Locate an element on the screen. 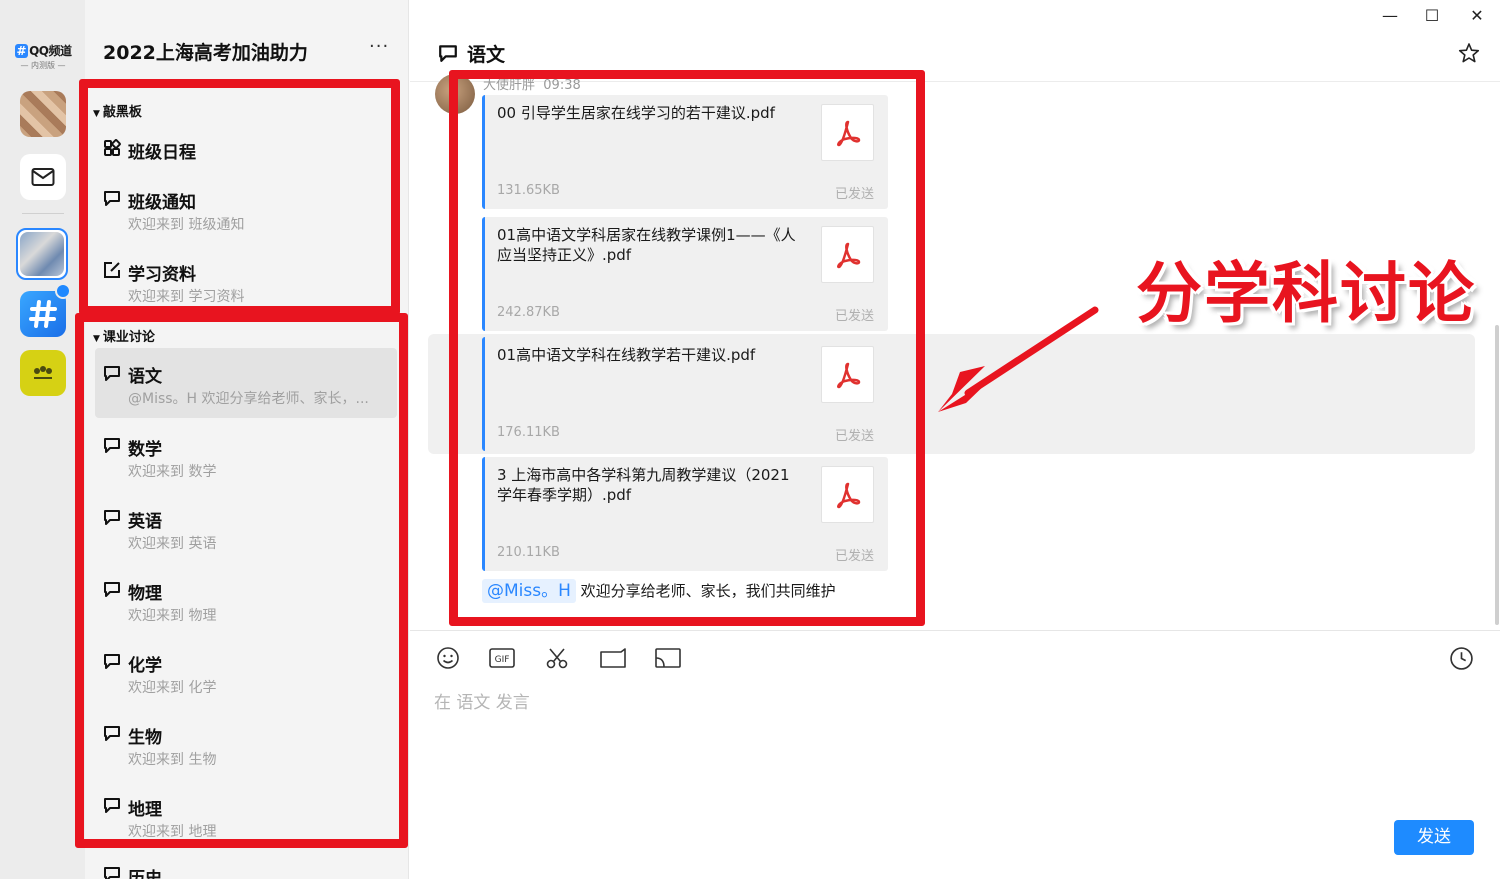 The image size is (1500, 879). emoji-icon is located at coordinates (448, 658).